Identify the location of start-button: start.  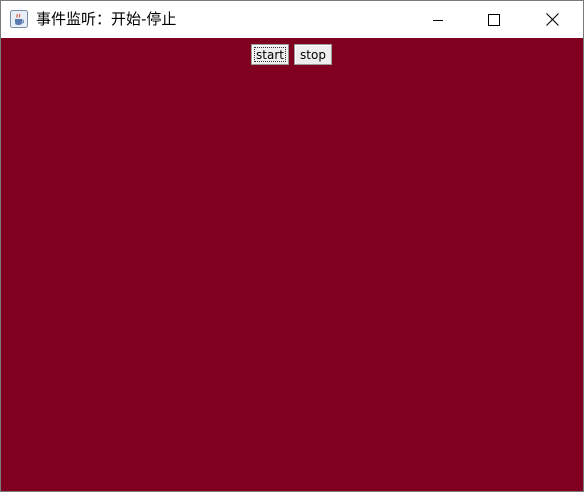
(270, 54).